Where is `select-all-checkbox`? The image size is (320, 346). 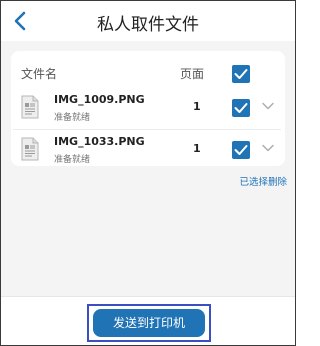 select-all-checkbox is located at coordinates (241, 74).